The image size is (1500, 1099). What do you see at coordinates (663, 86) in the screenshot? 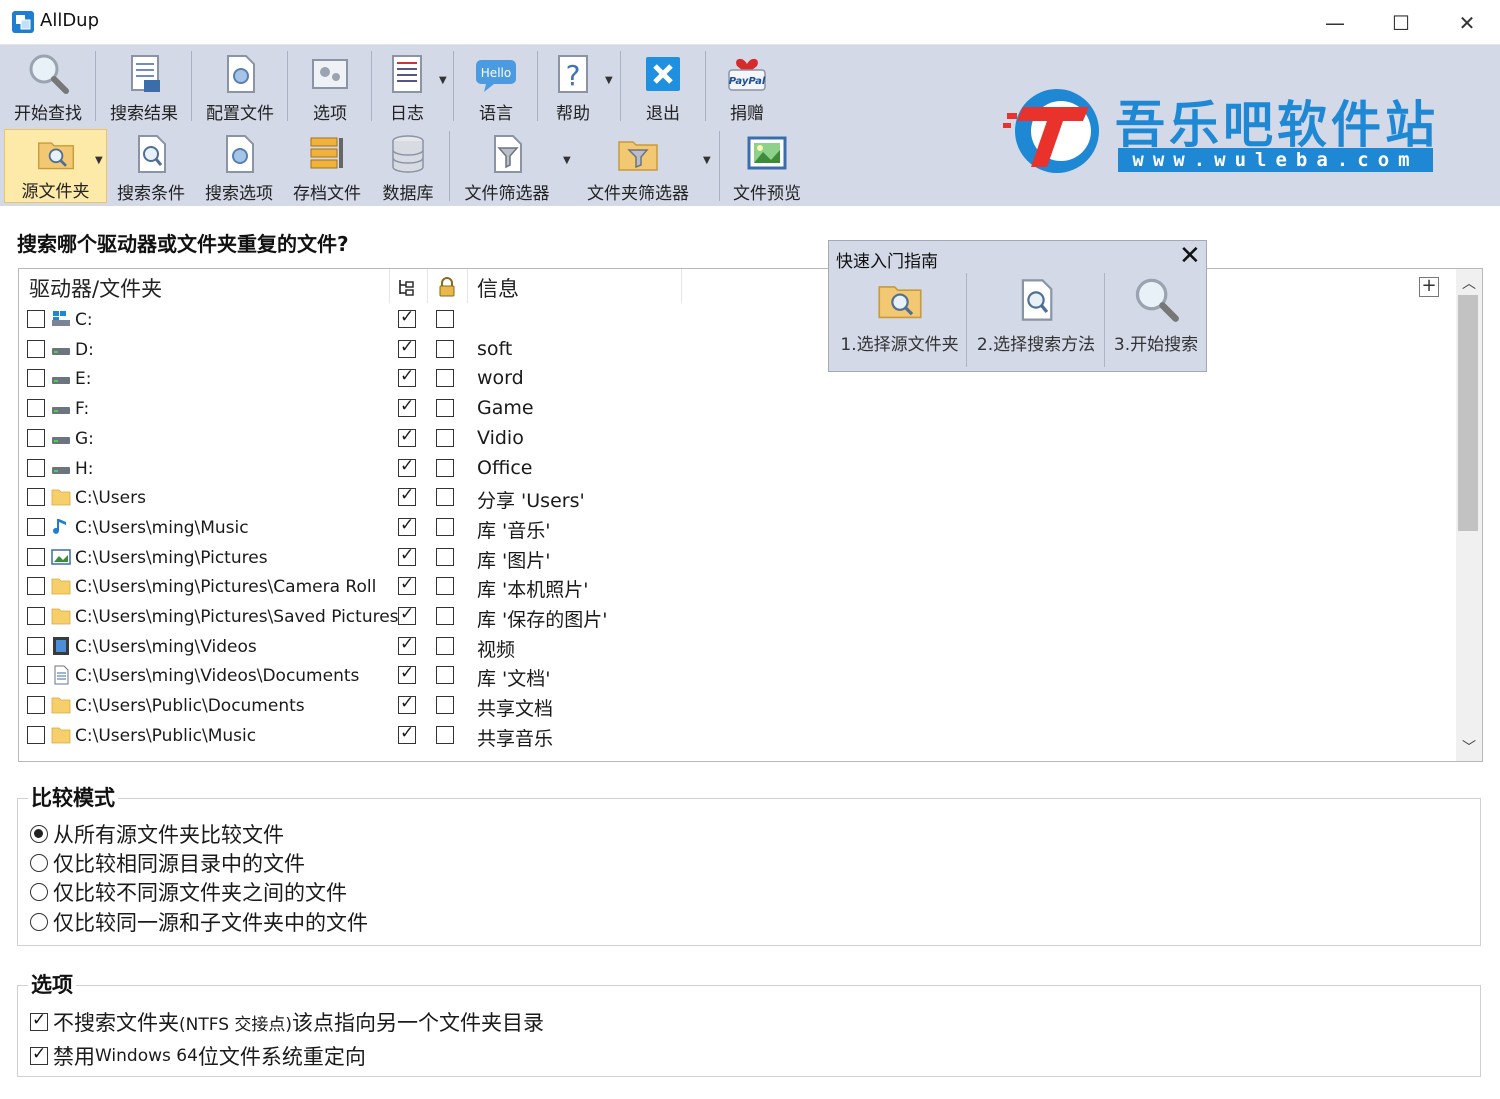
I see `exit-button: 退出` at bounding box center [663, 86].